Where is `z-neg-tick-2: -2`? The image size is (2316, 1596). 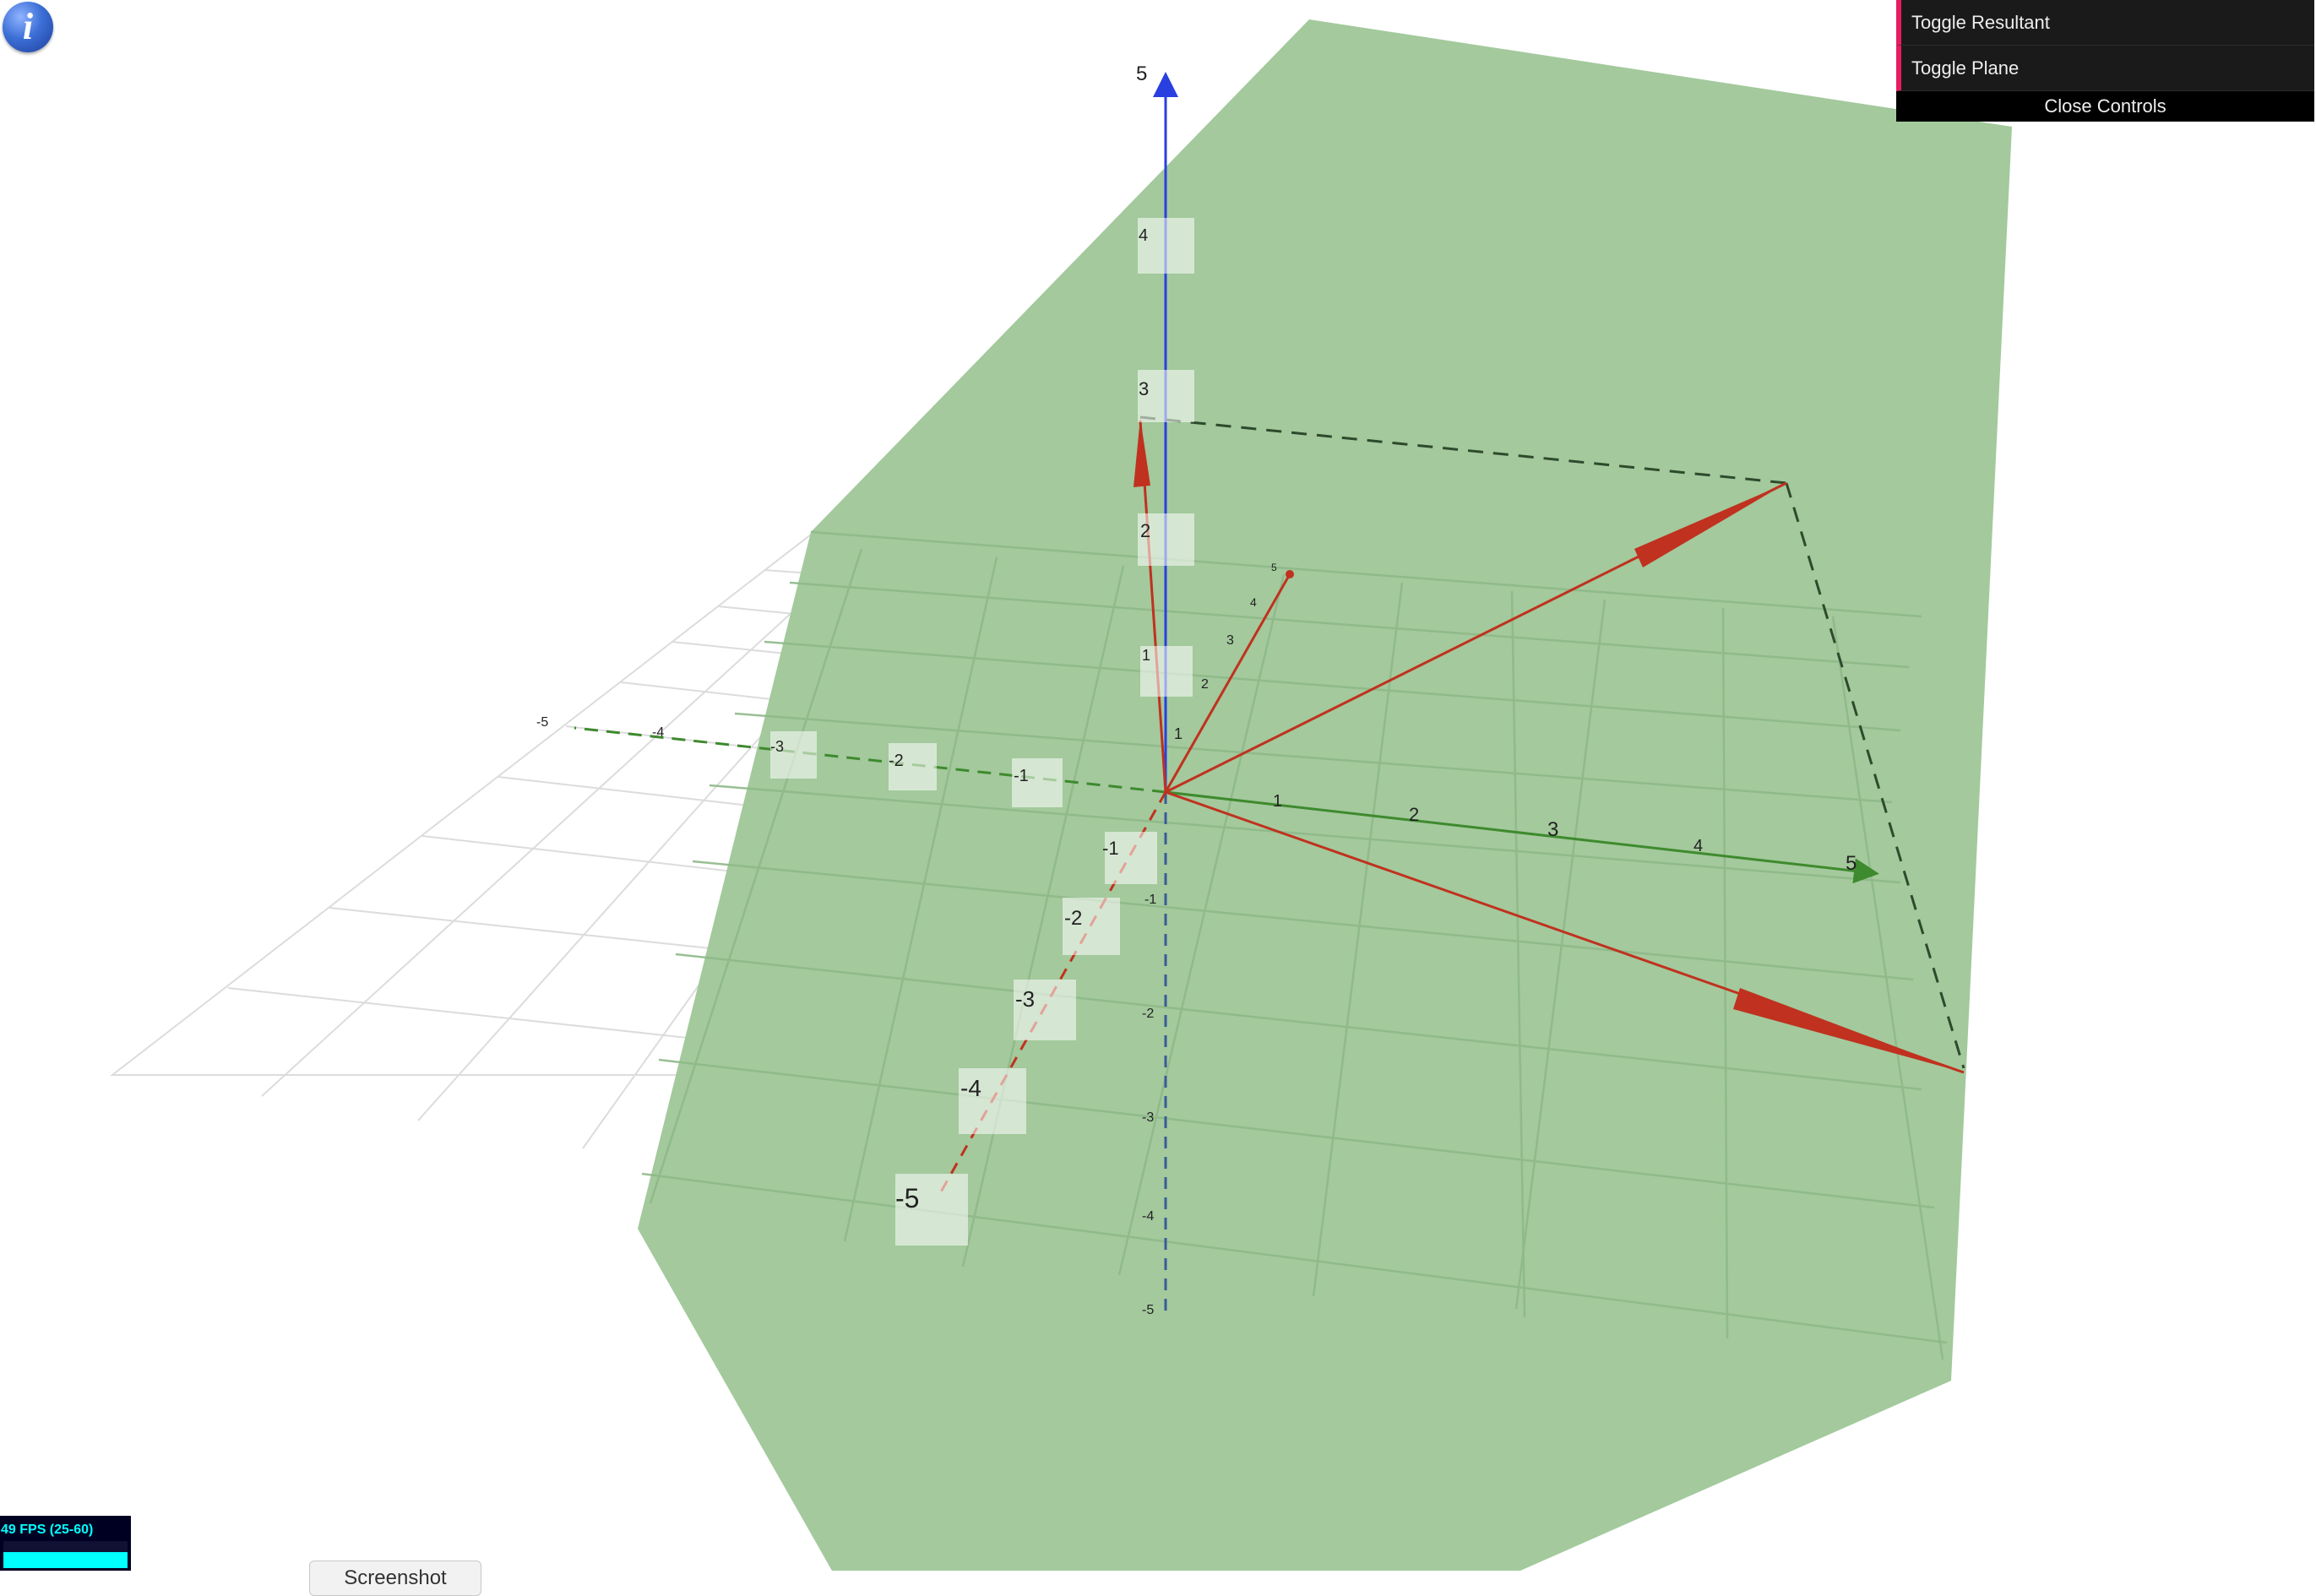 z-neg-tick-2: -2 is located at coordinates (1148, 1014).